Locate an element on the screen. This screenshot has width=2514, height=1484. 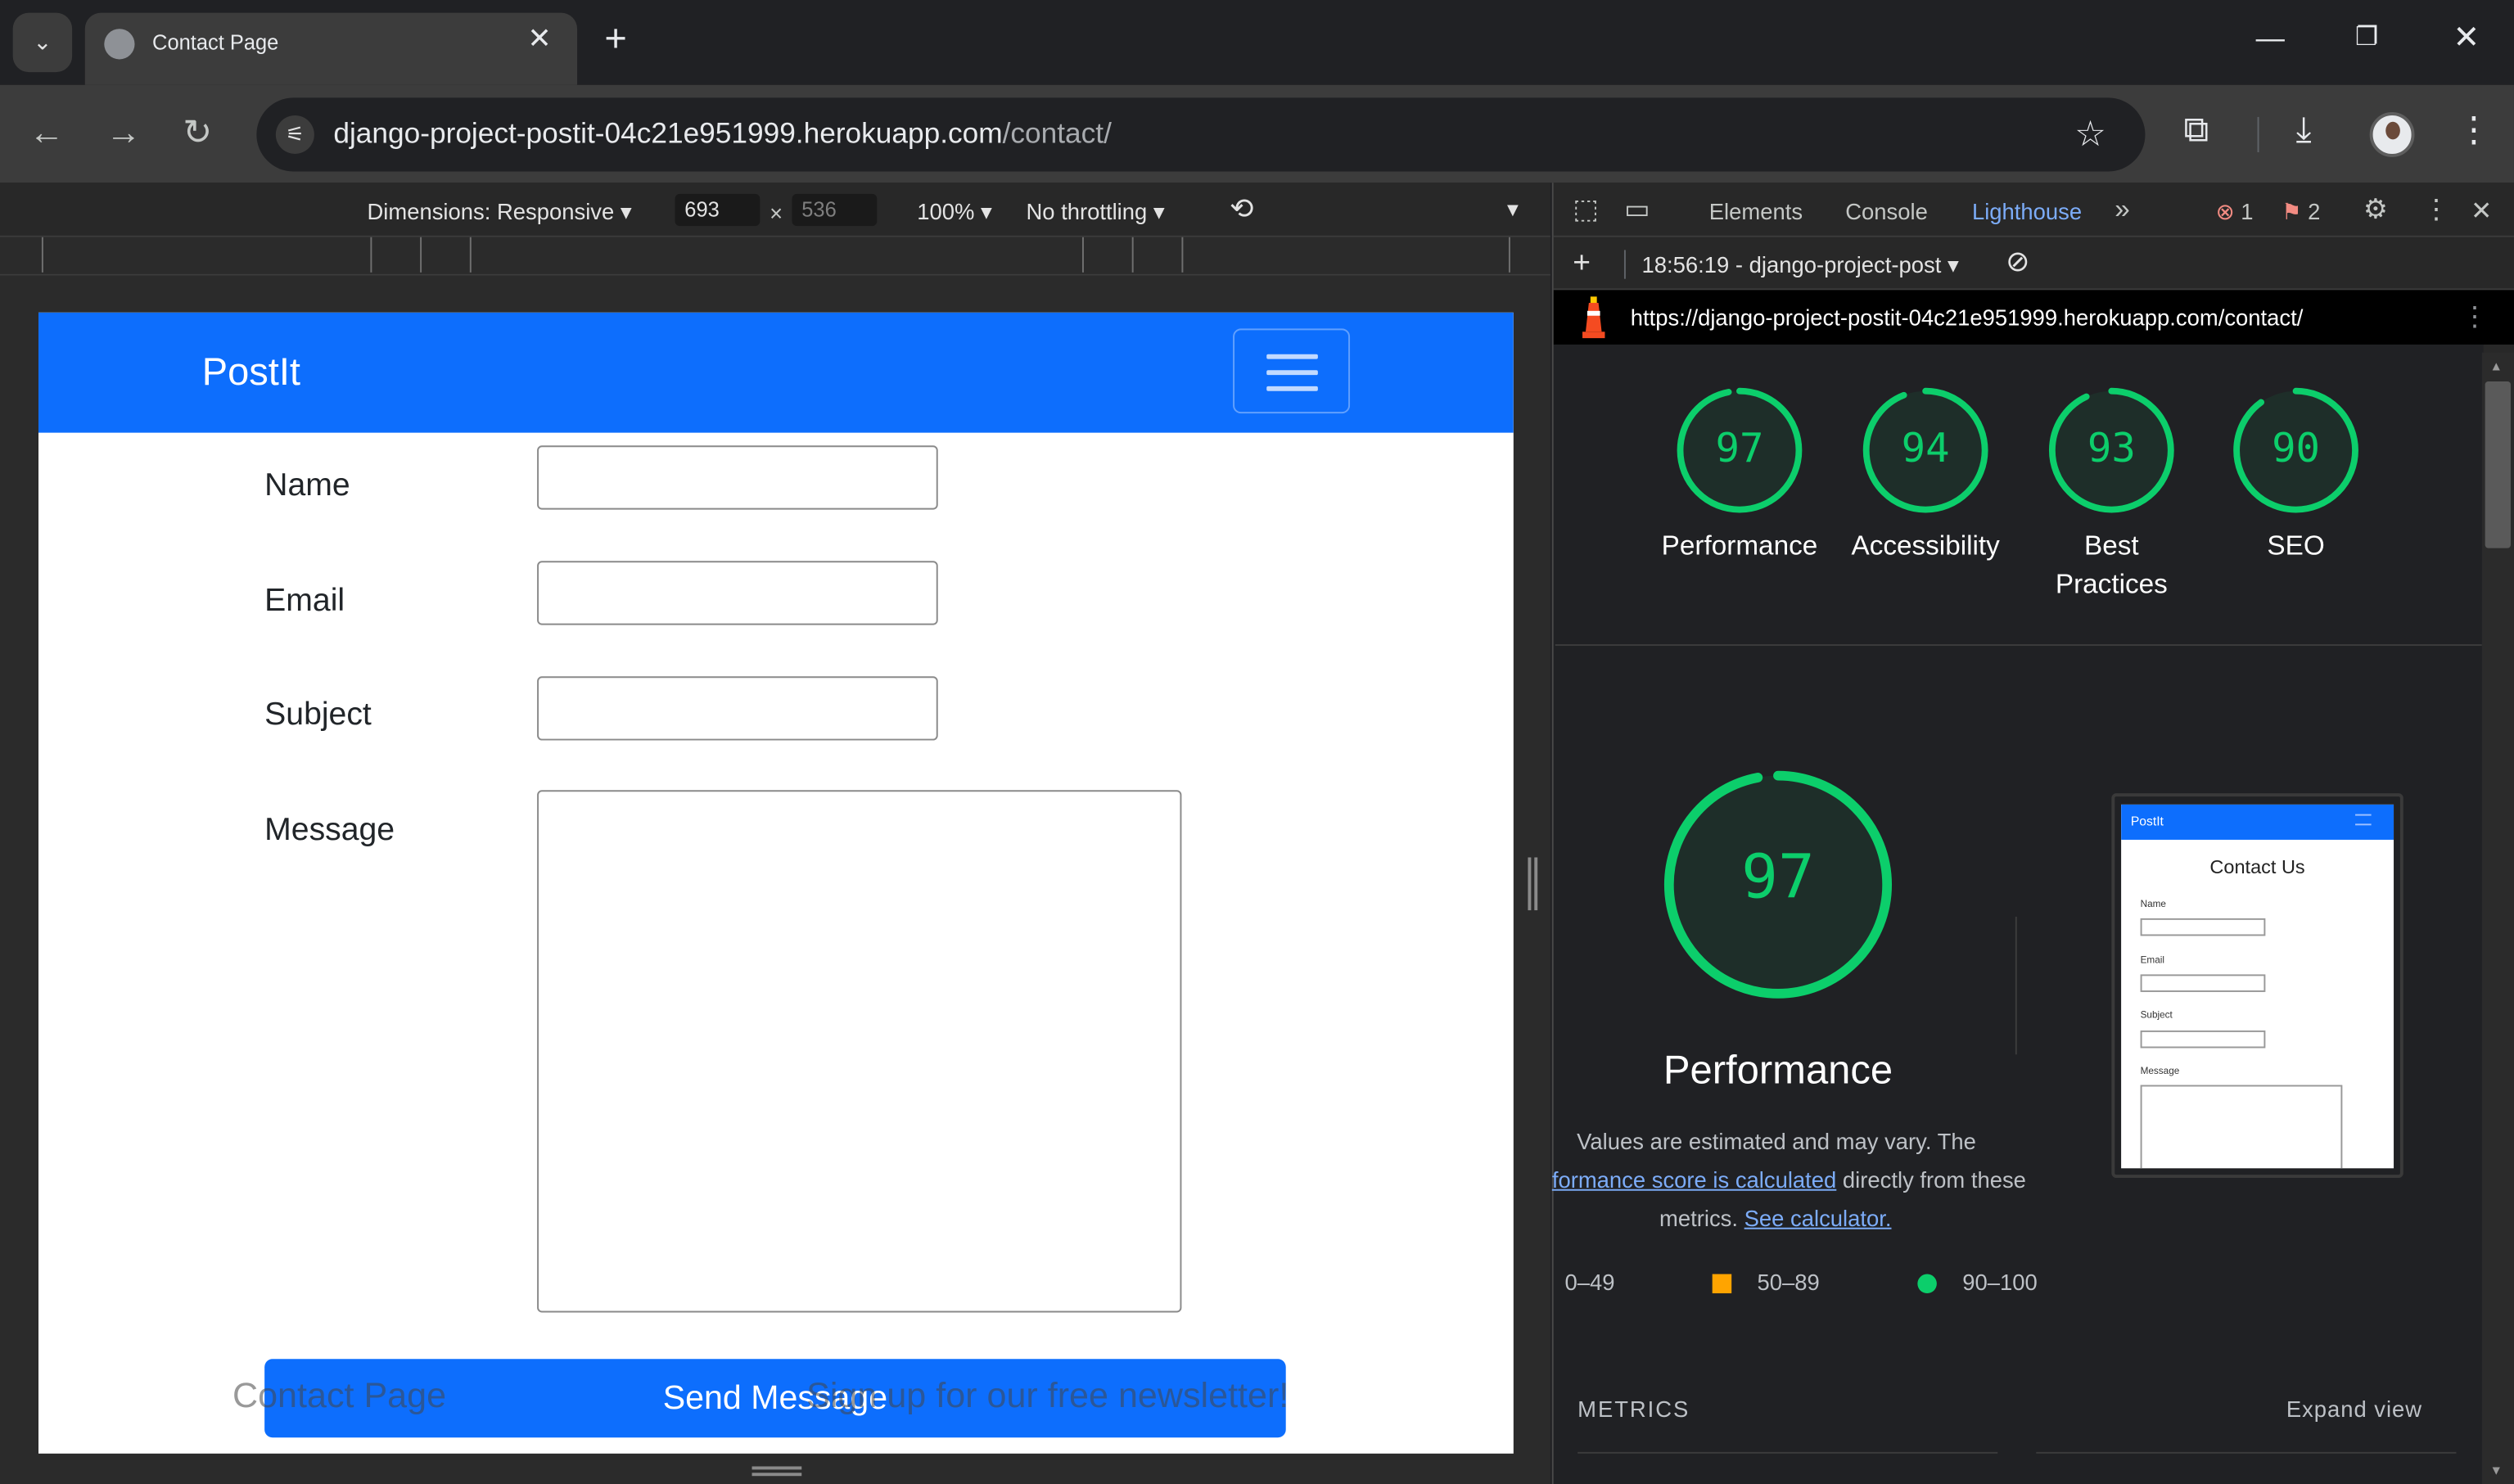
width-input: 693 is located at coordinates (718, 210).